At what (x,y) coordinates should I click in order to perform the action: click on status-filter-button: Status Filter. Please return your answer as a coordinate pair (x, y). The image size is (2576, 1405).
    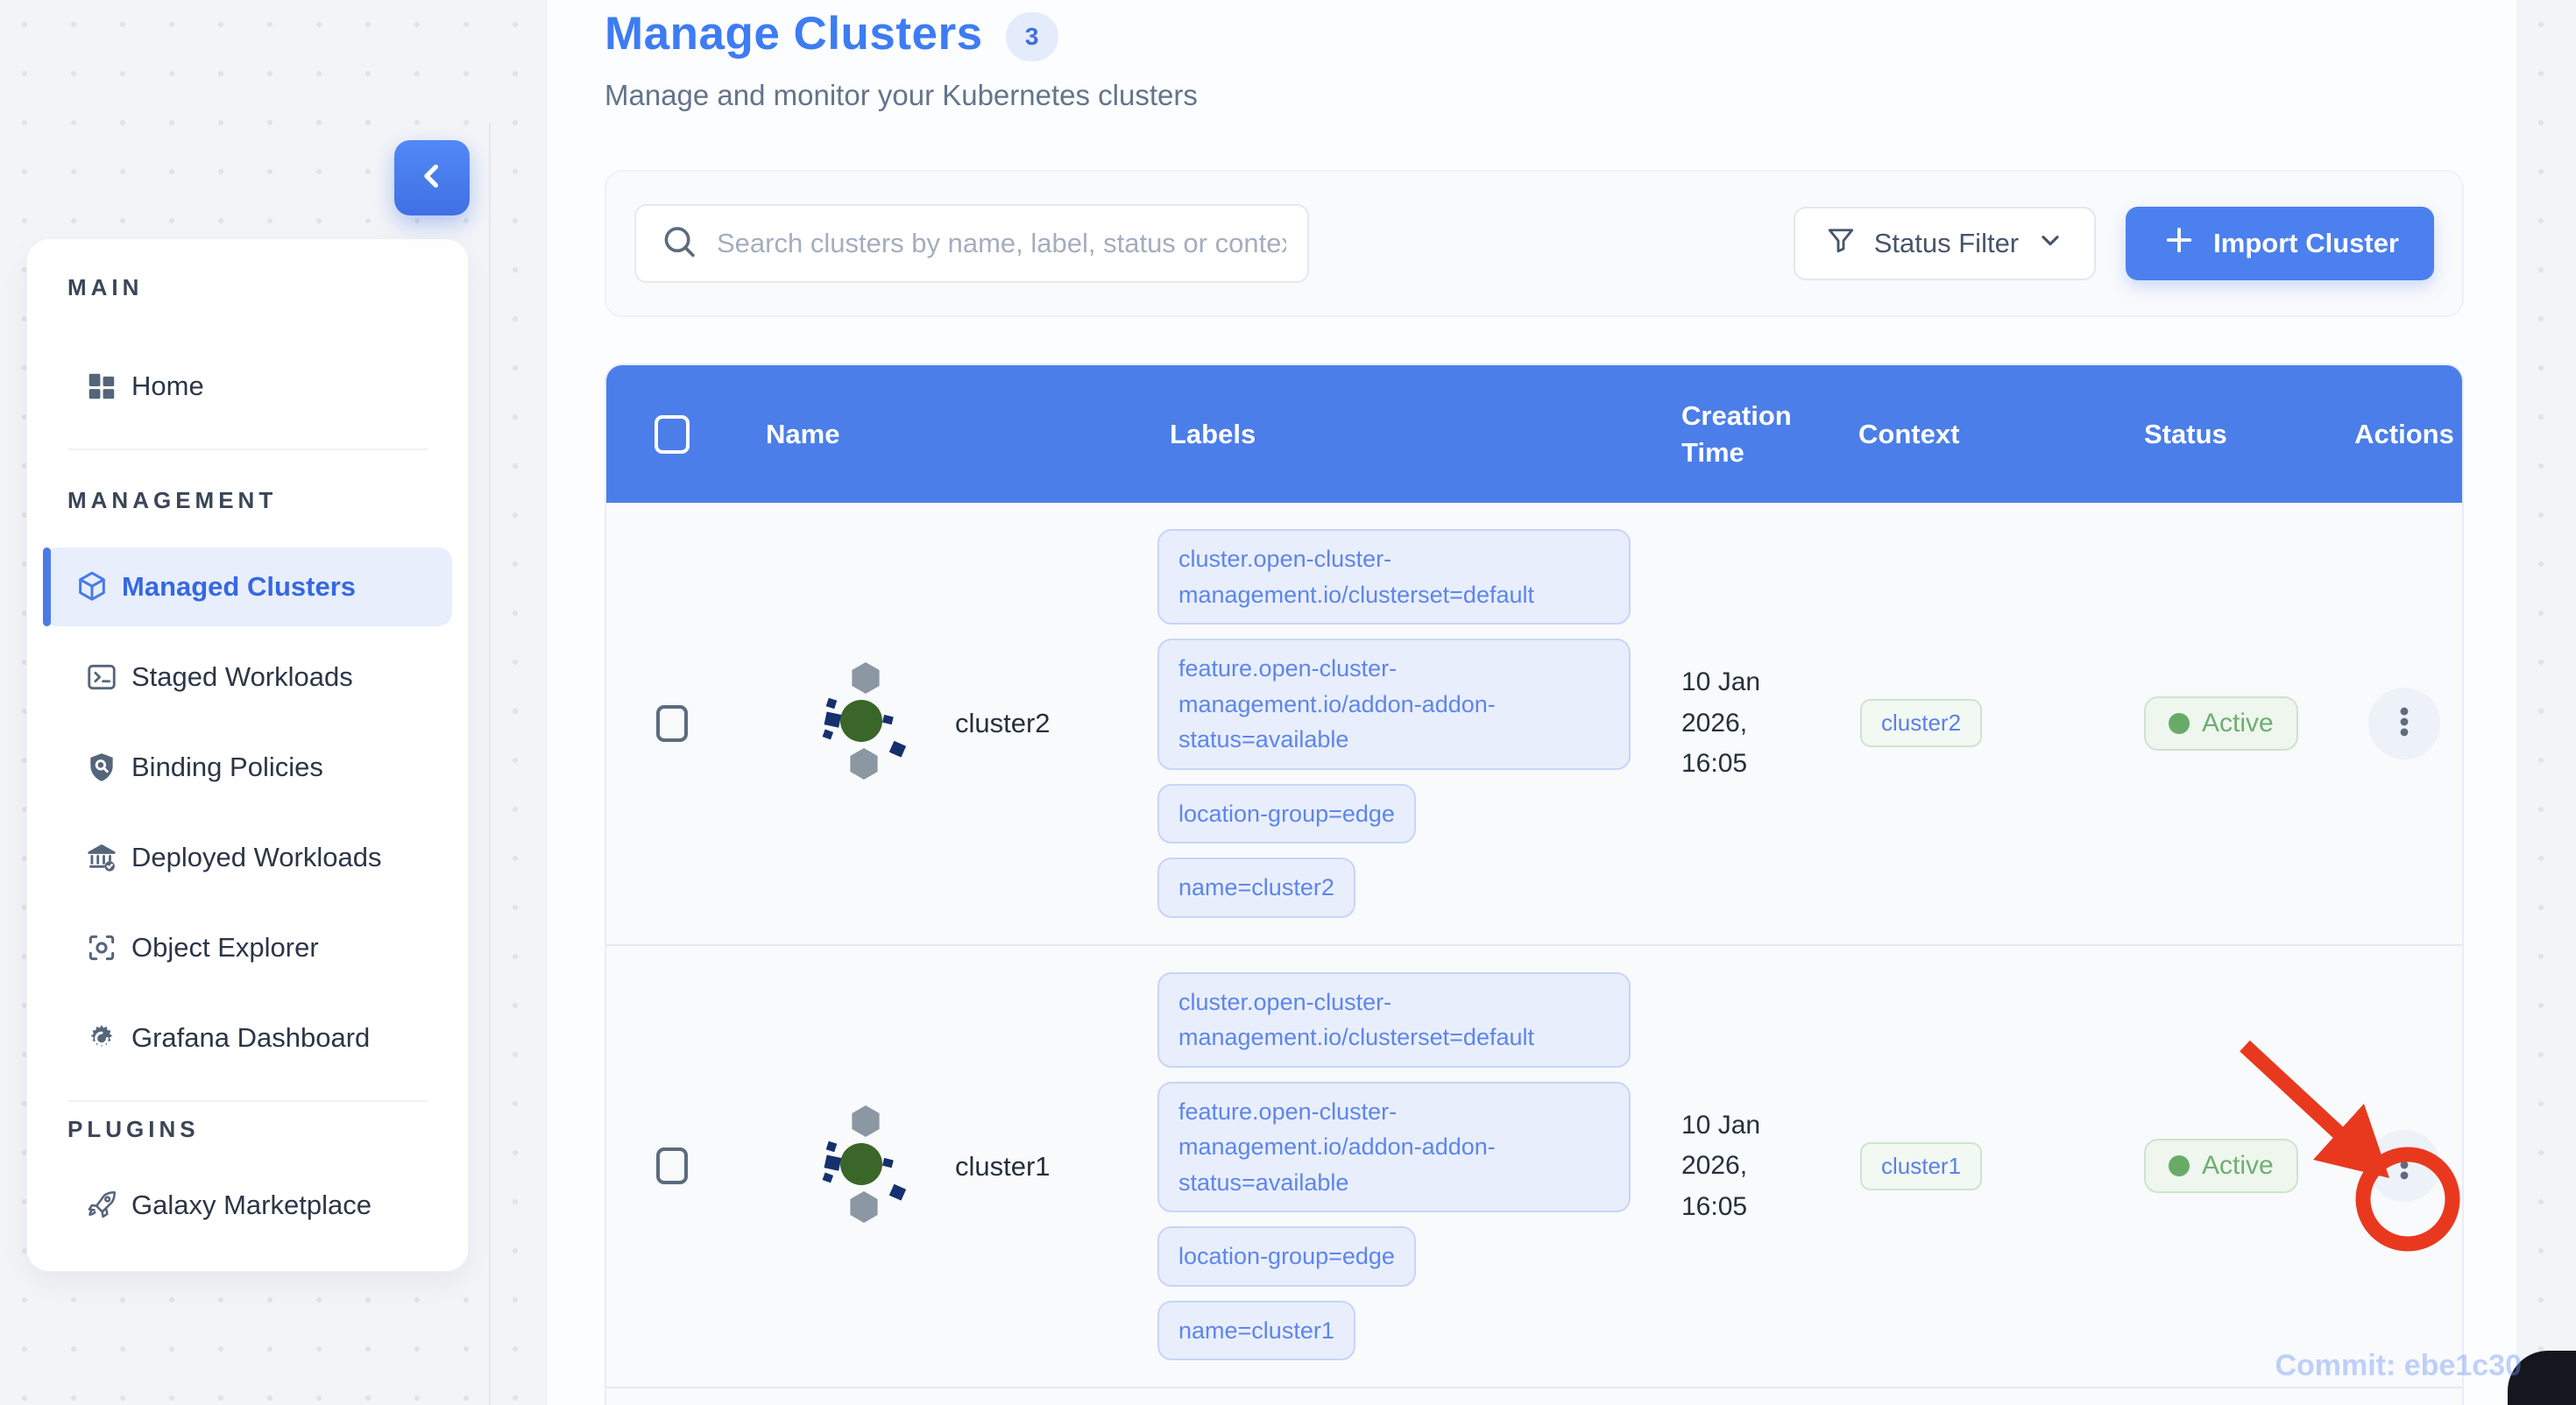
    Looking at the image, I should click on (1945, 243).